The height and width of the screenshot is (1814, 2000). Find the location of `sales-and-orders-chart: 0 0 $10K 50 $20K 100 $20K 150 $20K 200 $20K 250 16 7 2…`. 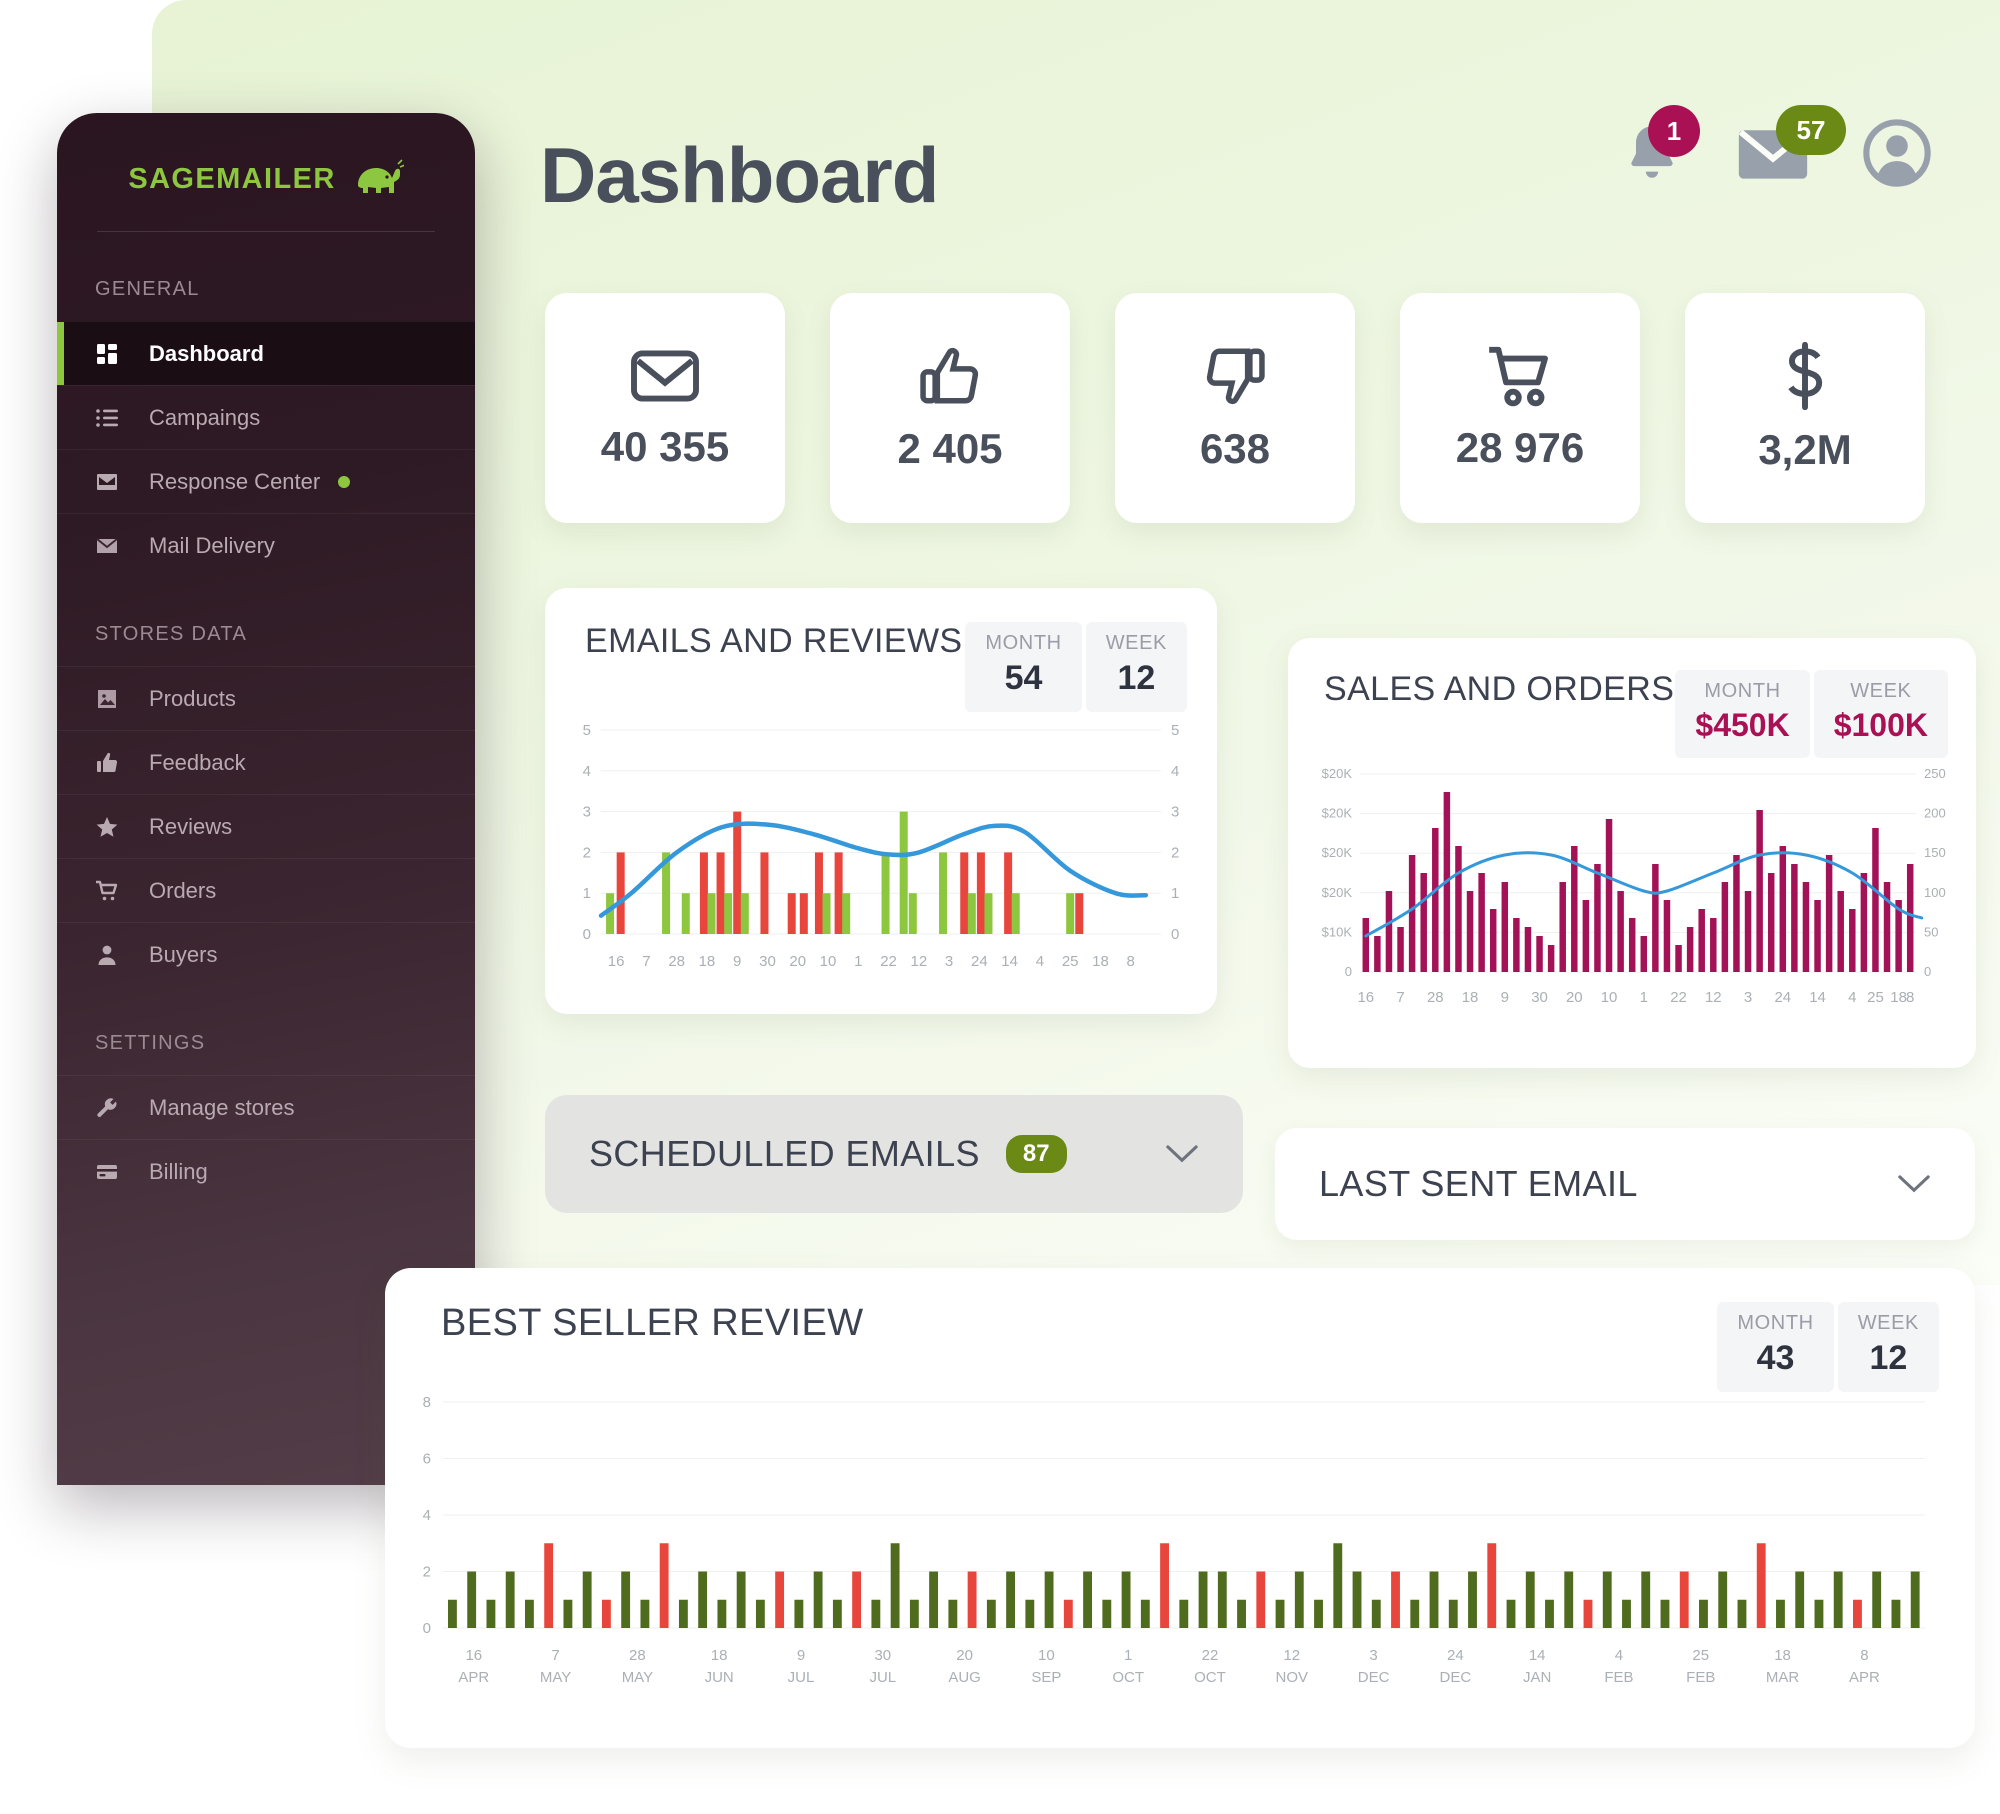

sales-and-orders-chart: 0 0 $10K 50 $20K 100 $20K 150 $20K 200 $20K 250 16 7 2… is located at coordinates (1634, 886).